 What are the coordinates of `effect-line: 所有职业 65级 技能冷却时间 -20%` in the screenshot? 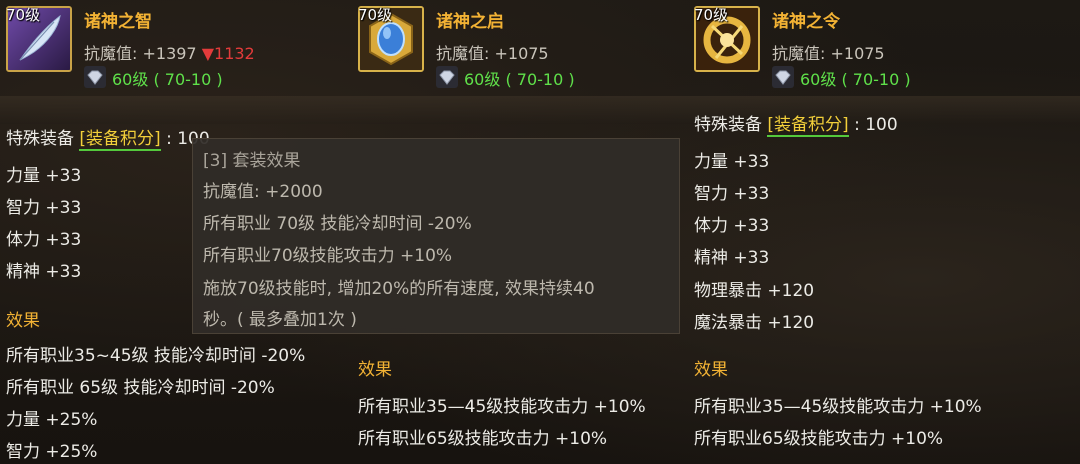 It's located at (140, 388).